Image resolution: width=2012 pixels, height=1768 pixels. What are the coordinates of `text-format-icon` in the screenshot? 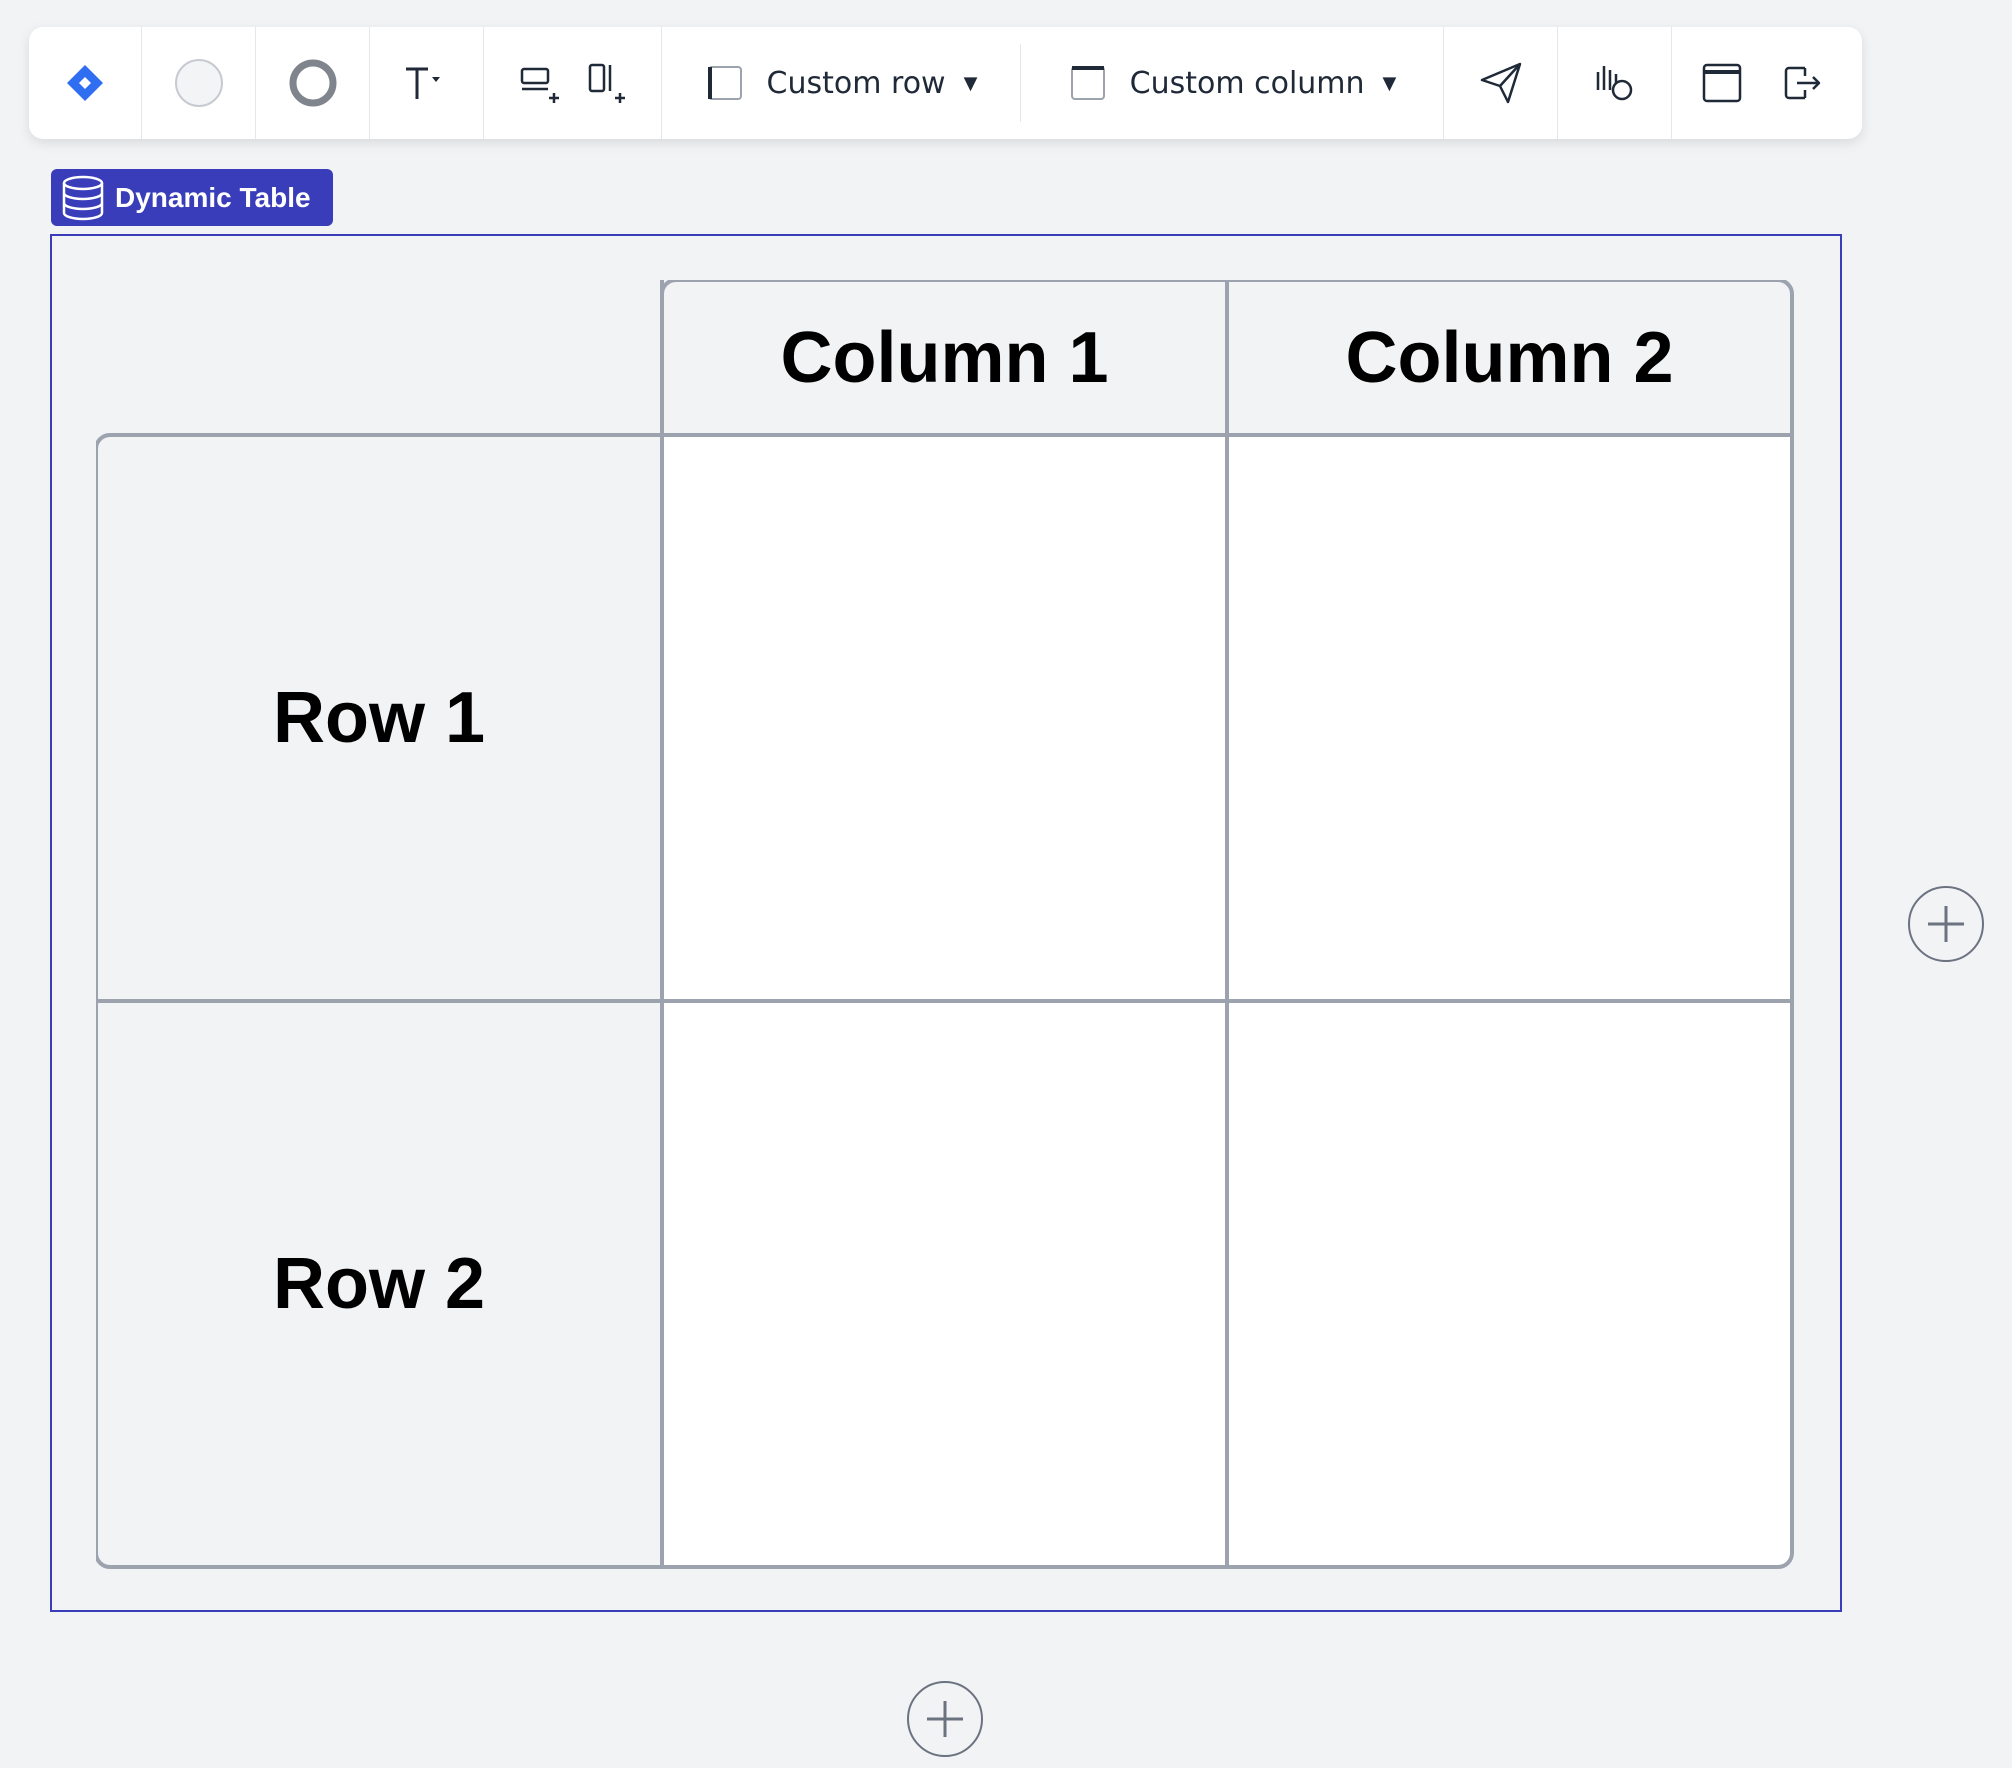 It's located at (427, 83).